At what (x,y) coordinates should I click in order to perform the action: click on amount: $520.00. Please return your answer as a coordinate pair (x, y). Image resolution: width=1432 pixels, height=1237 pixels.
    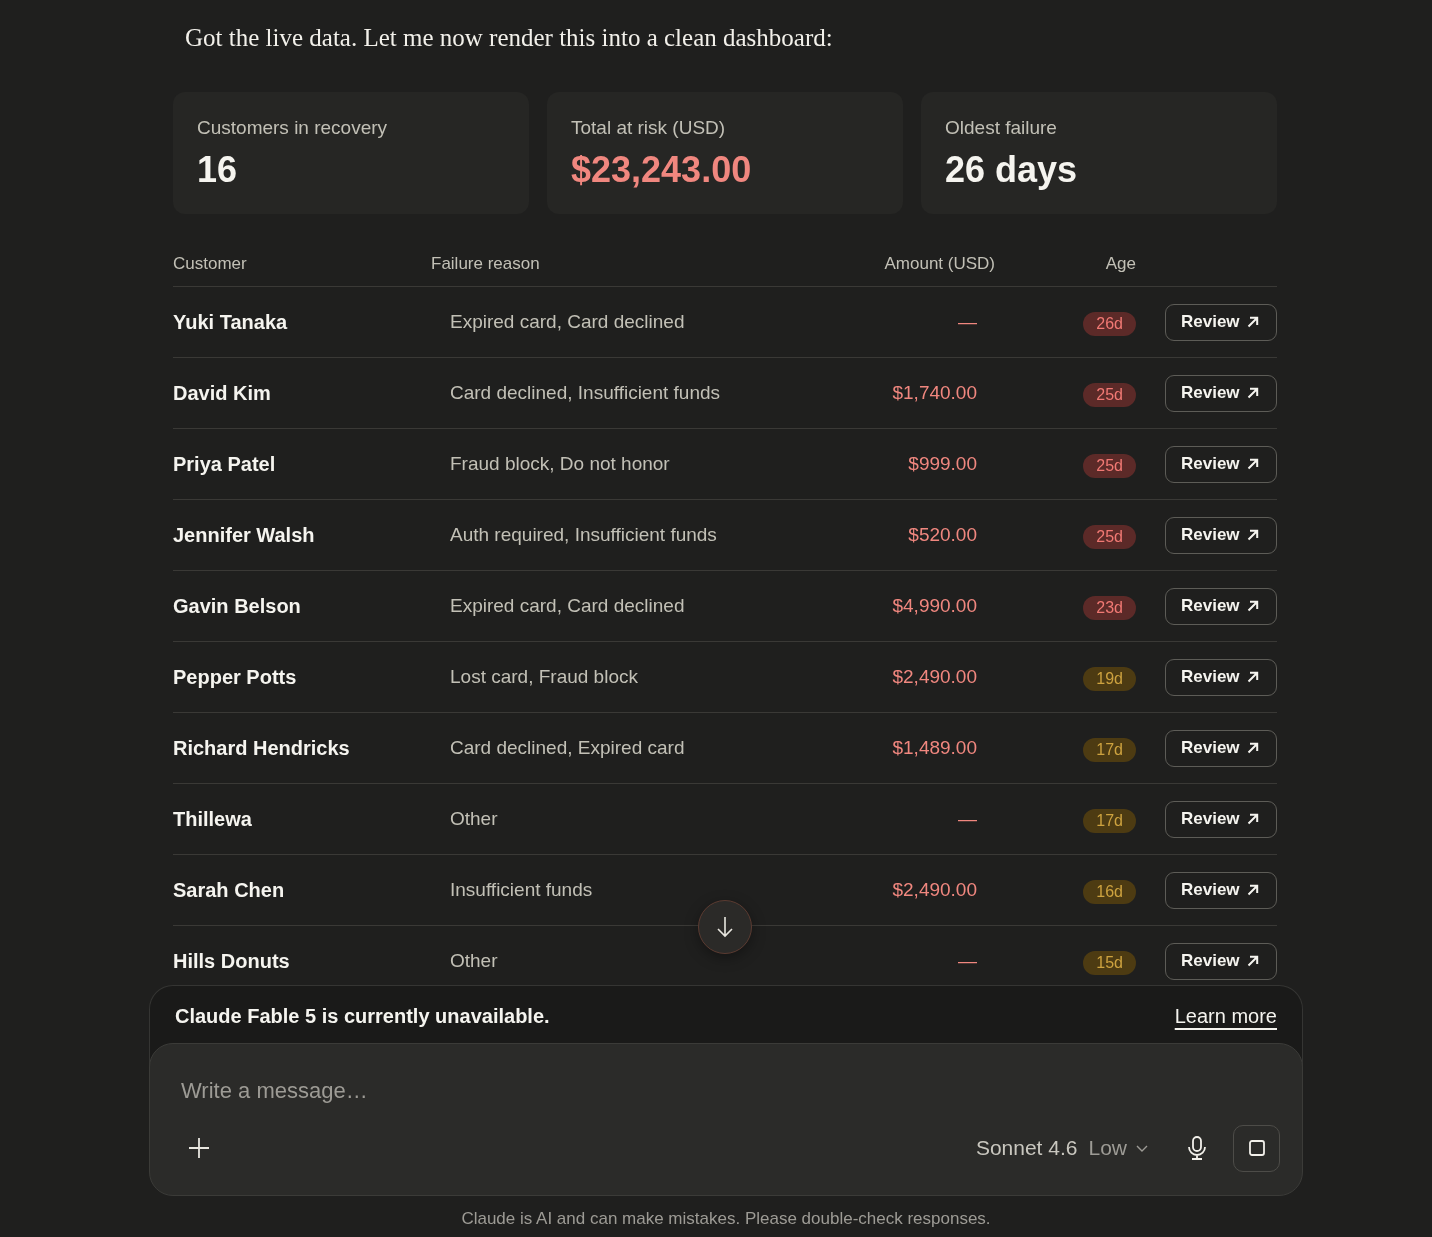
    Looking at the image, I should click on (942, 535).